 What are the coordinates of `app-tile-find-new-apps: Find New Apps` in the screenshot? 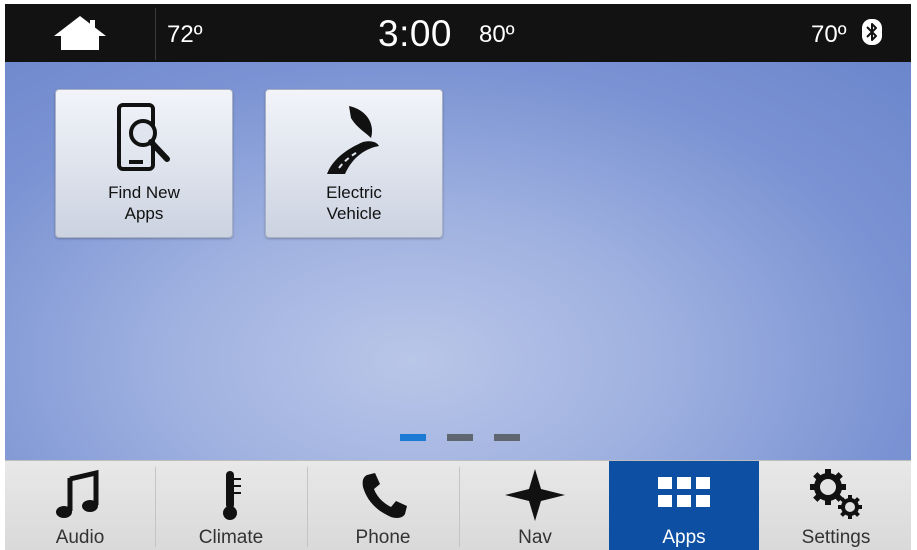 It's located at (144, 163).